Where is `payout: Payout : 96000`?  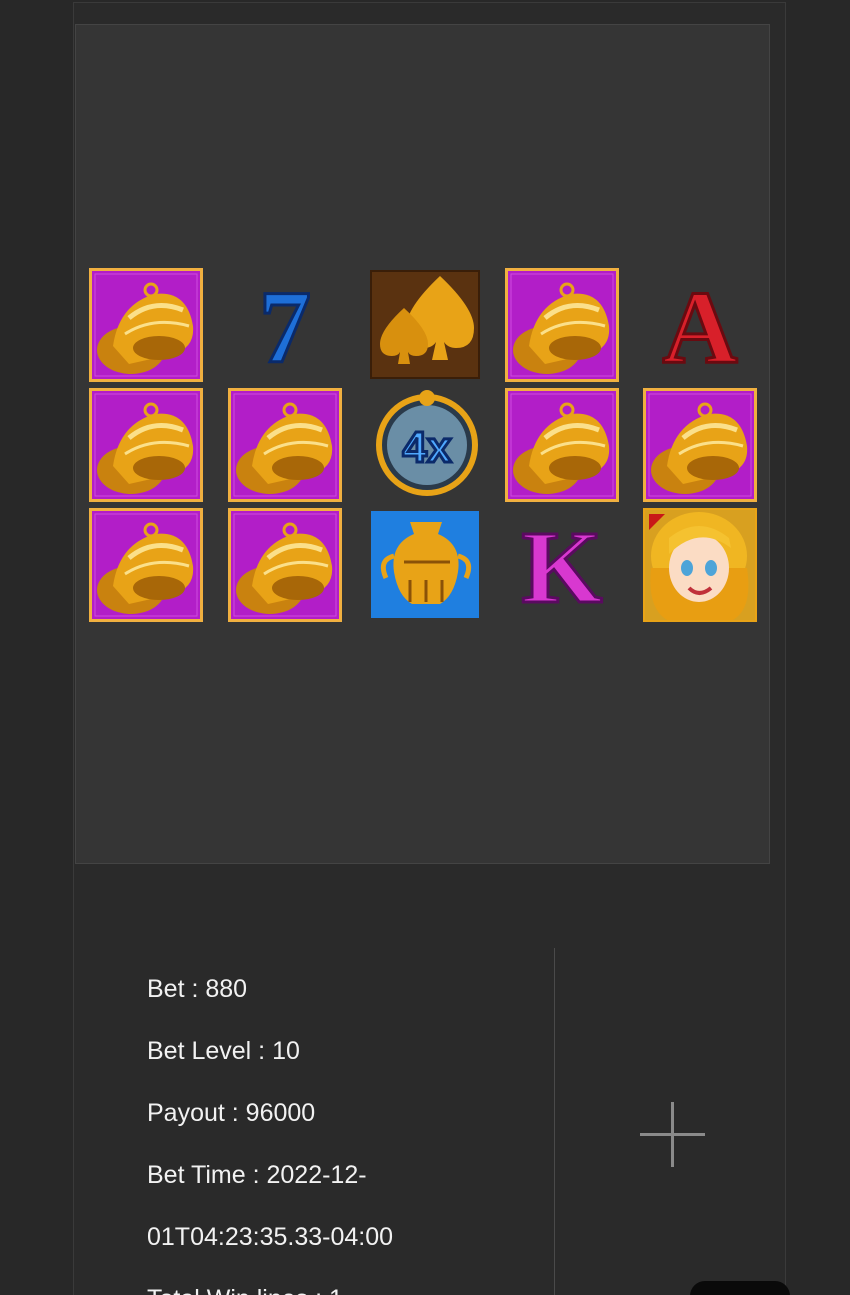 payout: Payout : 96000 is located at coordinates (231, 1113).